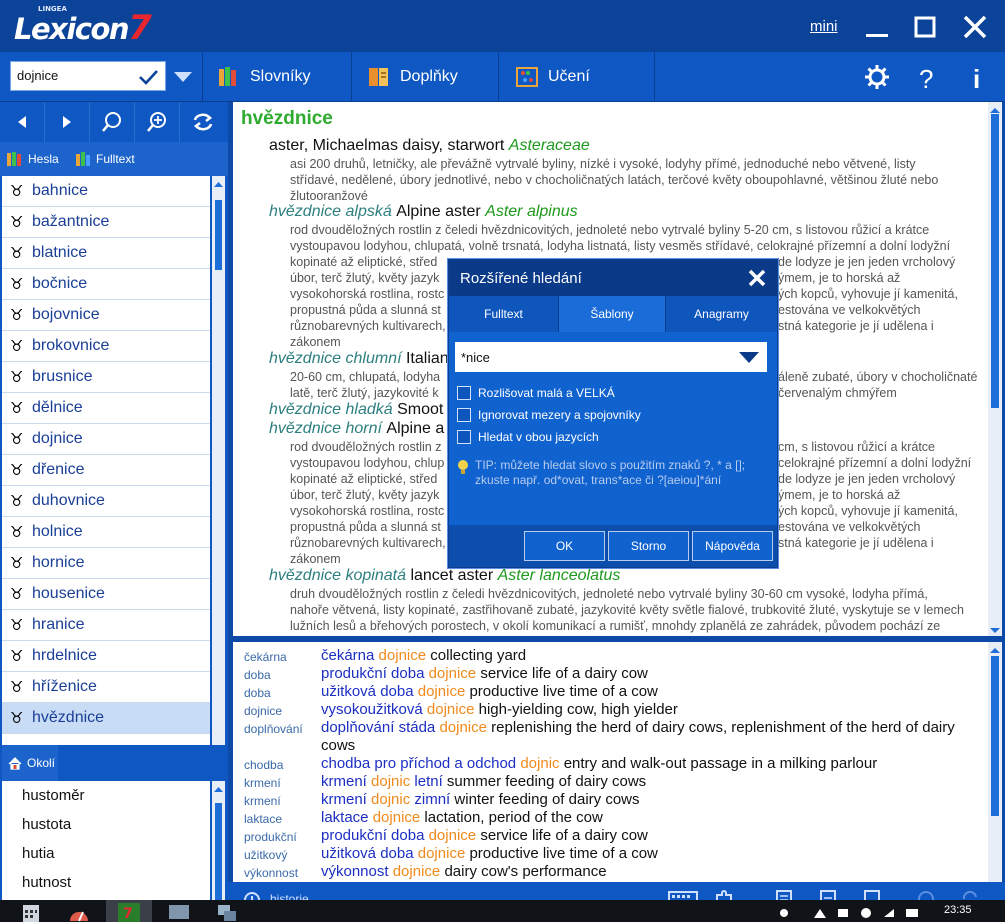 Image resolution: width=1005 pixels, height=922 pixels. Describe the element at coordinates (612, 314) in the screenshot. I see `dialog-tab-sablony: Šablony` at that location.